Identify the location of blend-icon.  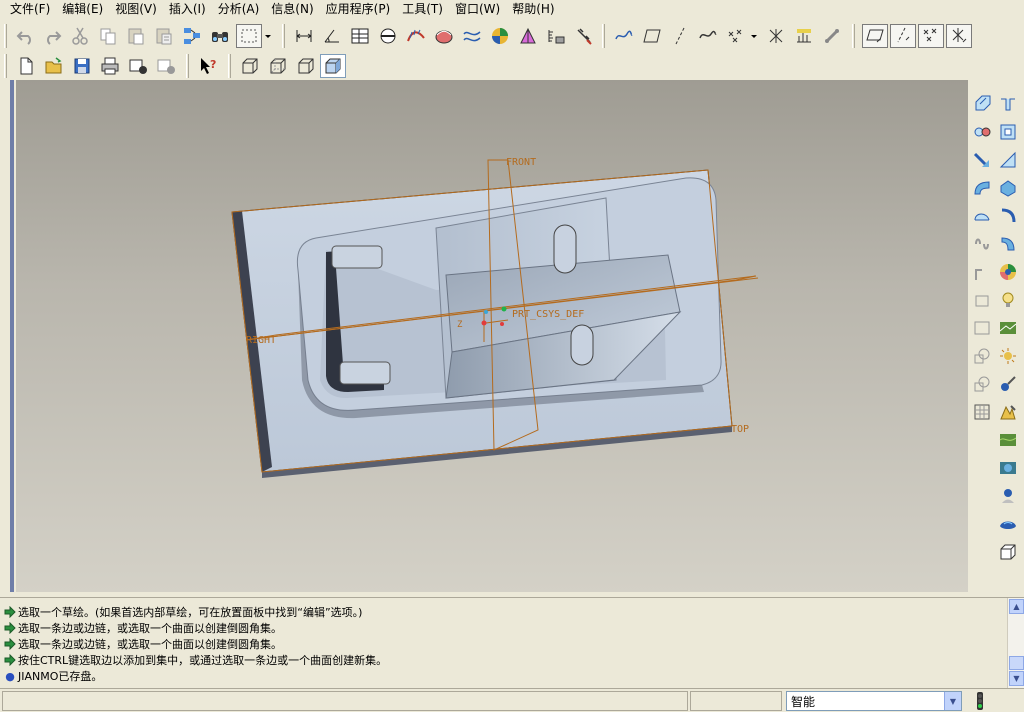
(1008, 216).